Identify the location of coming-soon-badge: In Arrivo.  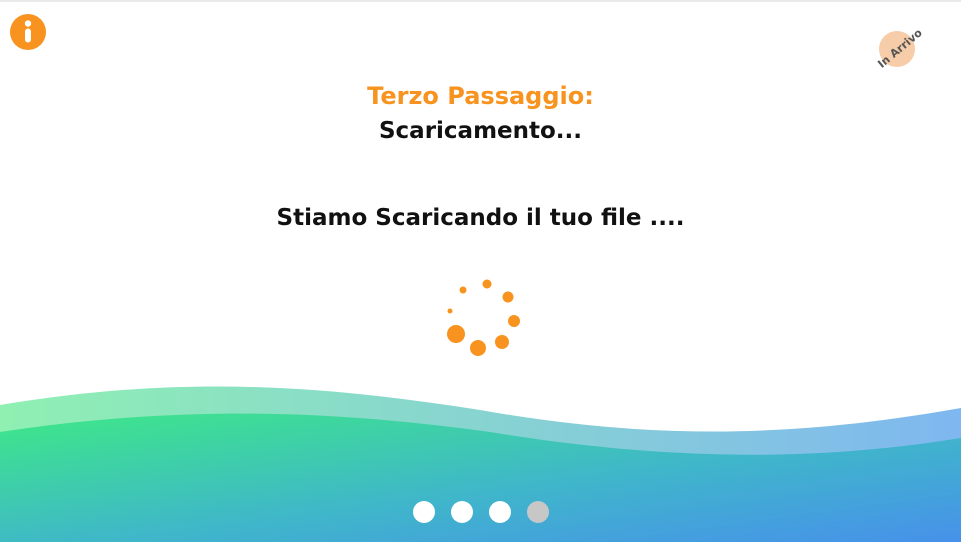
(898, 49).